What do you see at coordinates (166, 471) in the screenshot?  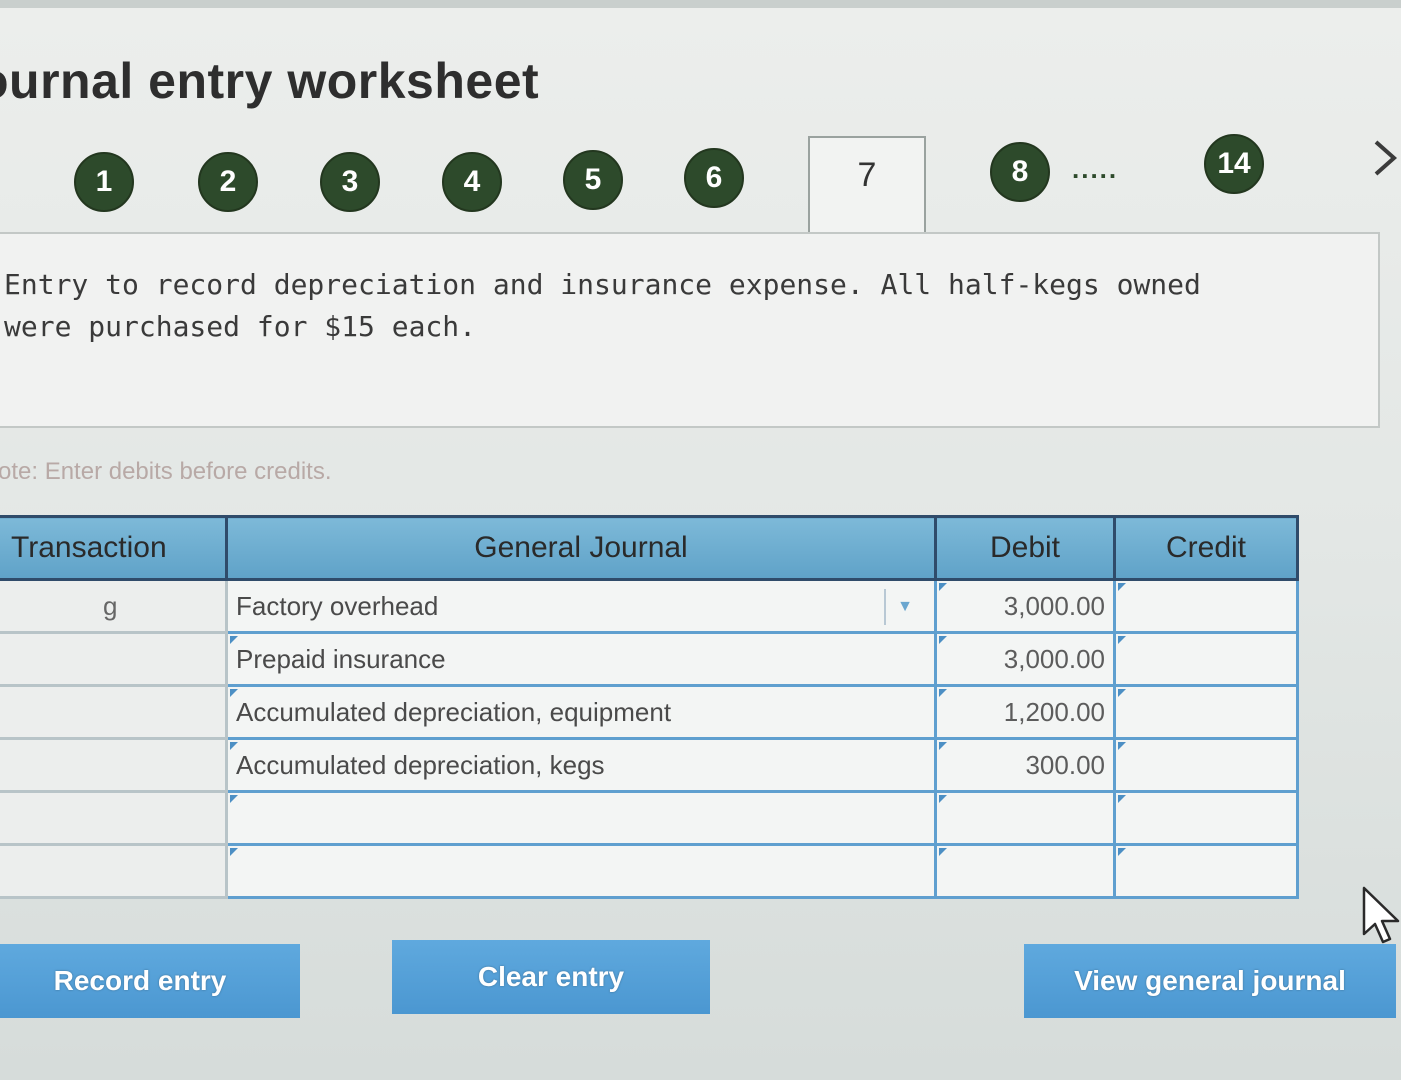 I see `note-text: ote: Enter debits before credits.` at bounding box center [166, 471].